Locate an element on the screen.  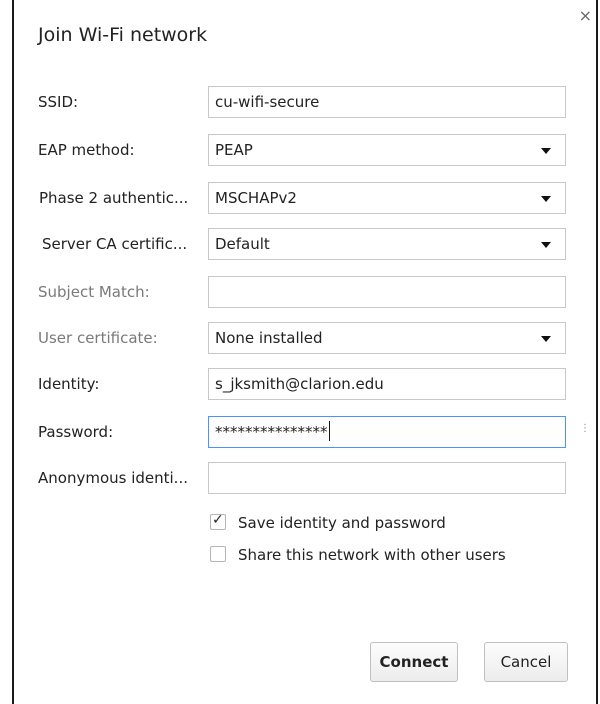
eap-method-row: EAP method: PEAP is located at coordinates (305, 150).